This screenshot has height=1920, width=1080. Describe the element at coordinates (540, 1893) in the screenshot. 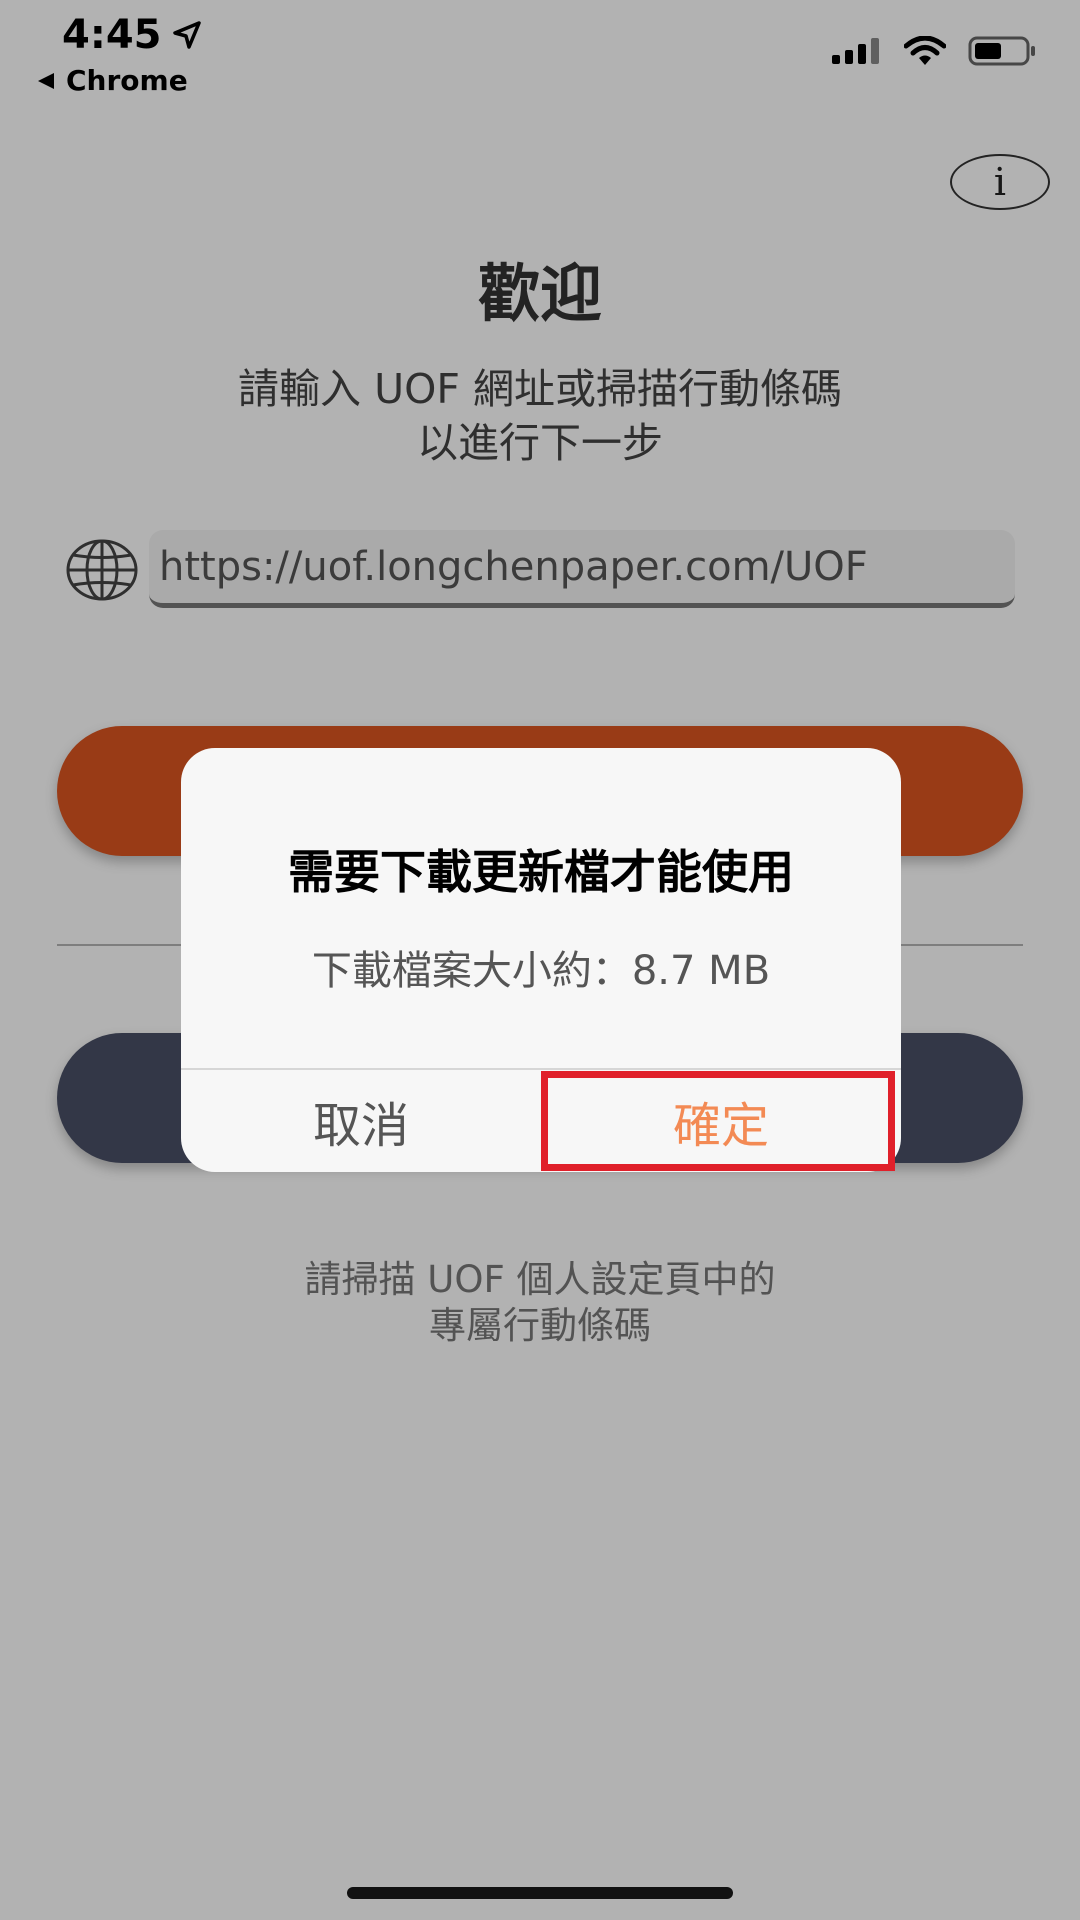

I see `home-indicator` at that location.